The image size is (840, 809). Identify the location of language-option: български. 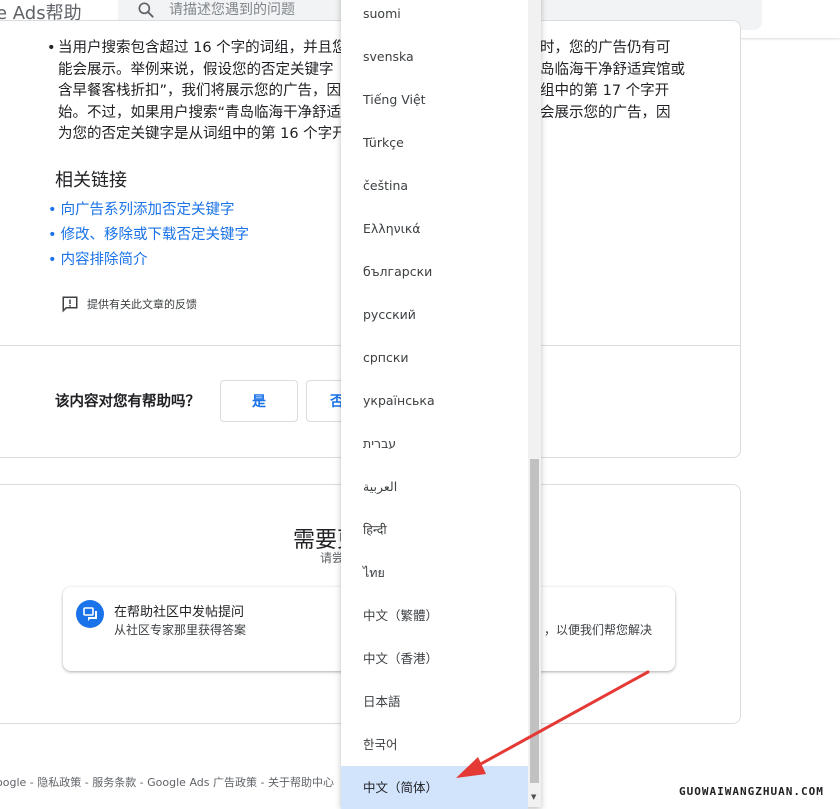
(434, 271).